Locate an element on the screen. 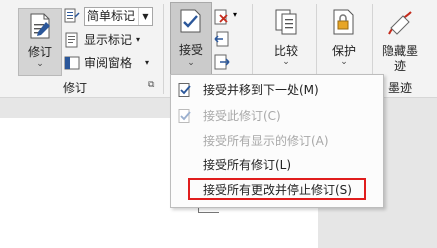  highlight-box is located at coordinates (277, 189).